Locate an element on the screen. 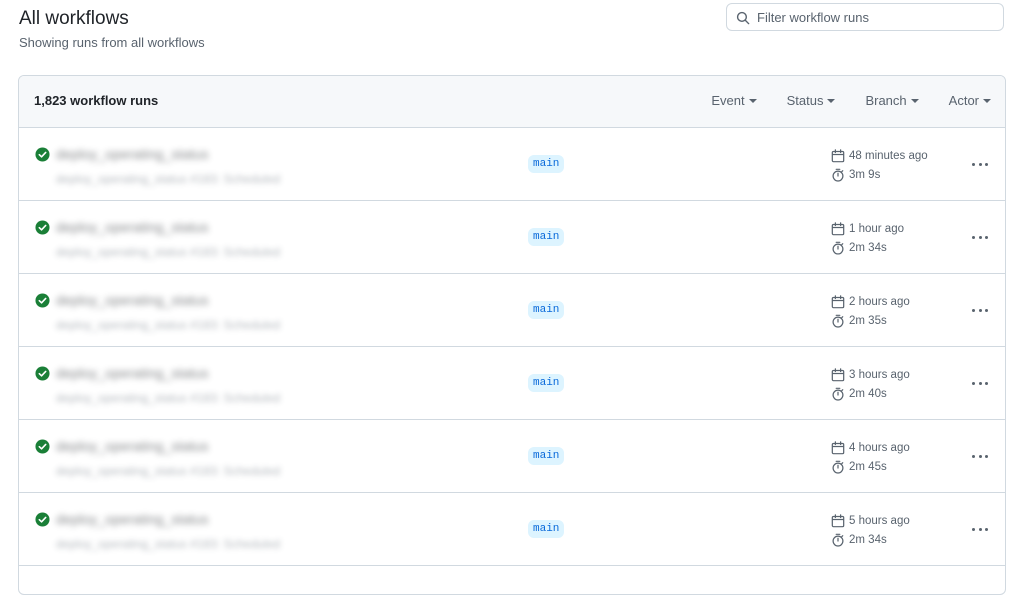 The width and height of the screenshot is (1024, 595). event-filter-label: Event is located at coordinates (728, 100).